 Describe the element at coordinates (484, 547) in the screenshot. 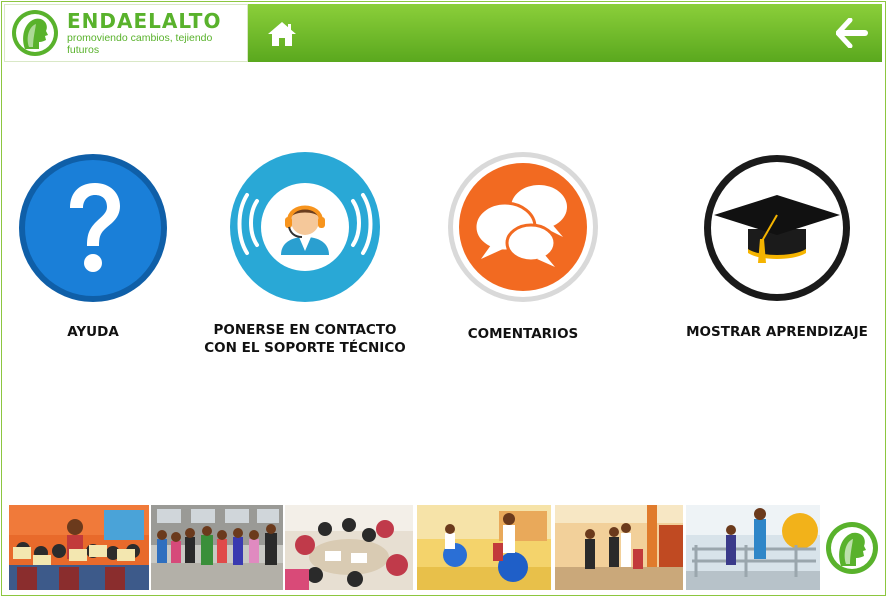

I see `therapy-balls-photo` at that location.